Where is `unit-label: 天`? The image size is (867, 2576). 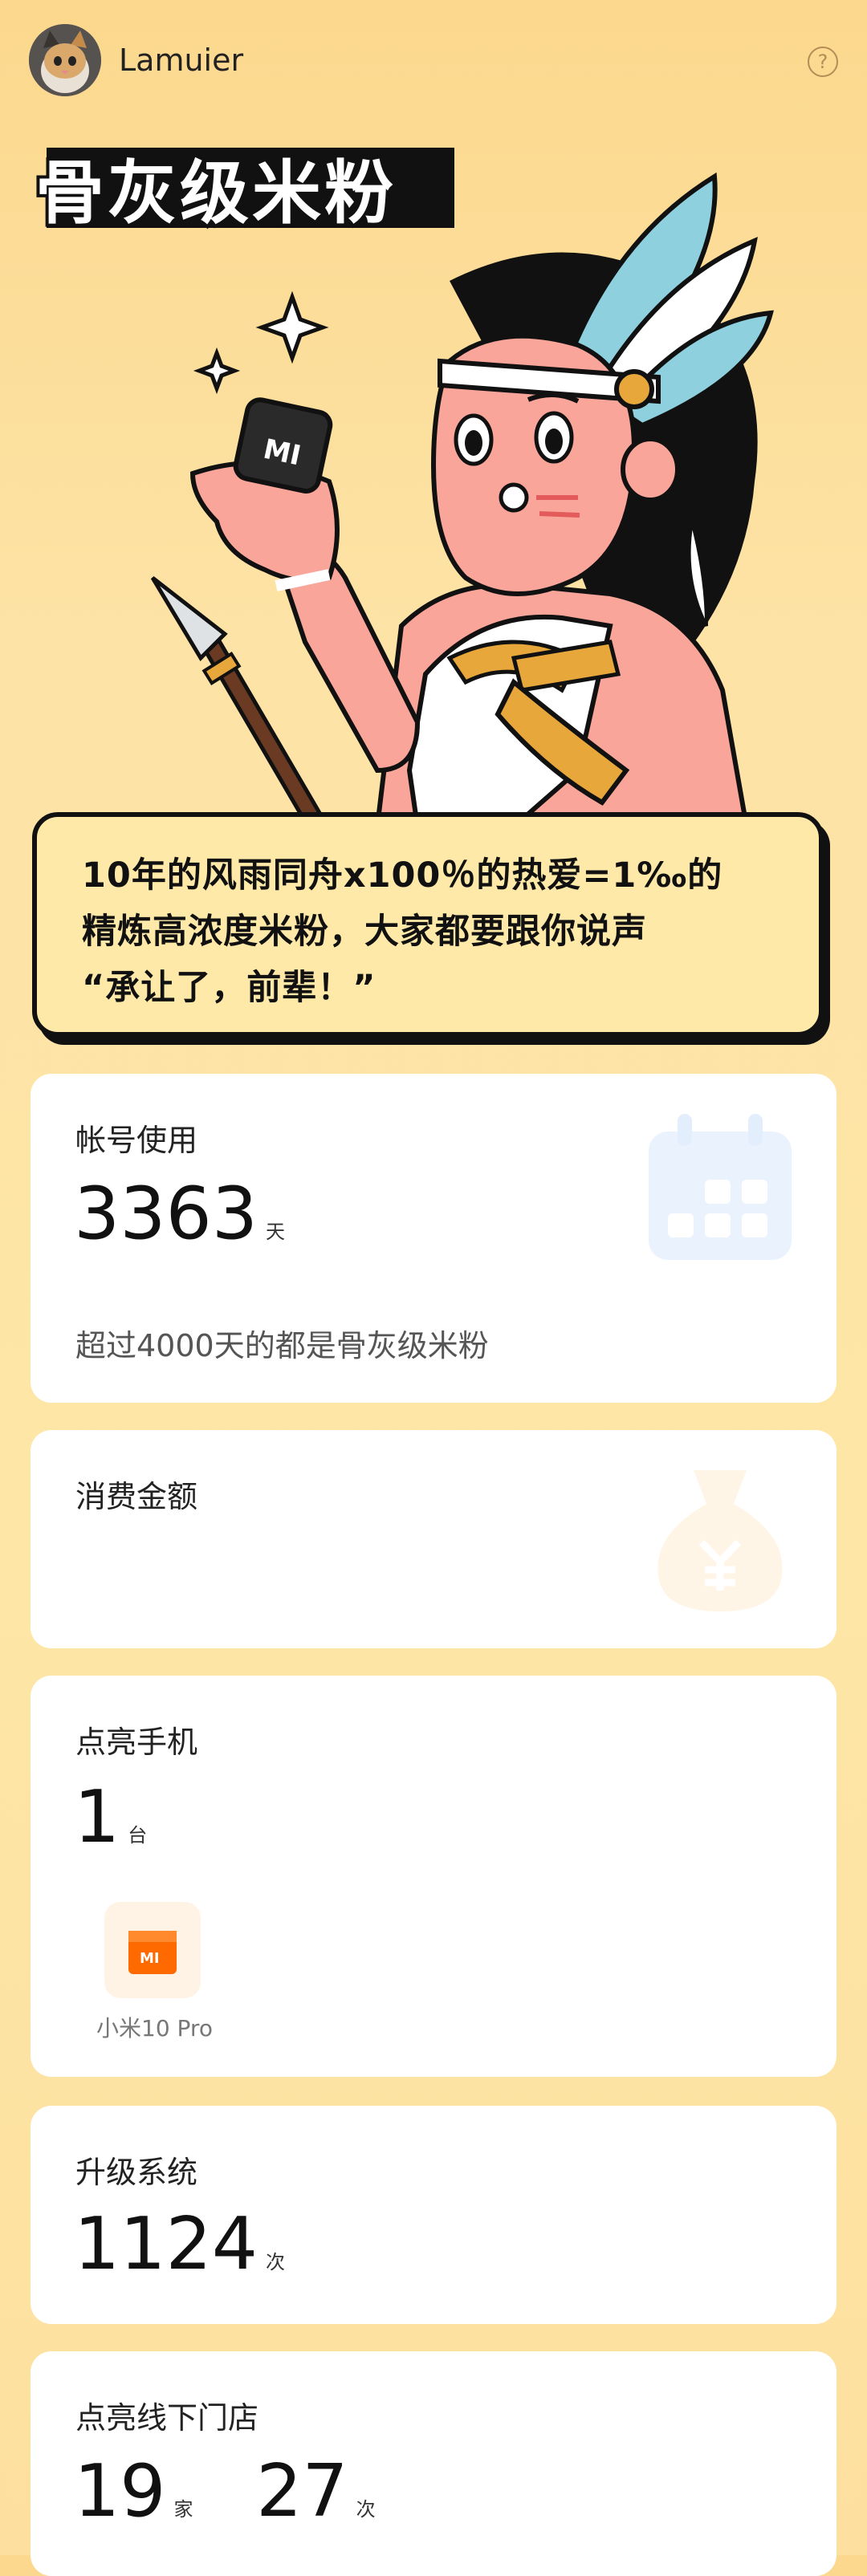
unit-label: 天 is located at coordinates (276, 1232).